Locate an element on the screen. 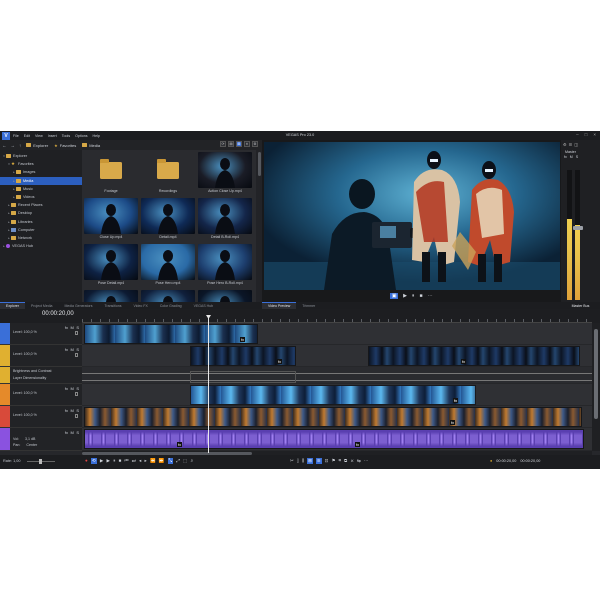  media-clip-tile: Pose Detail.mp4 is located at coordinates (111, 266).